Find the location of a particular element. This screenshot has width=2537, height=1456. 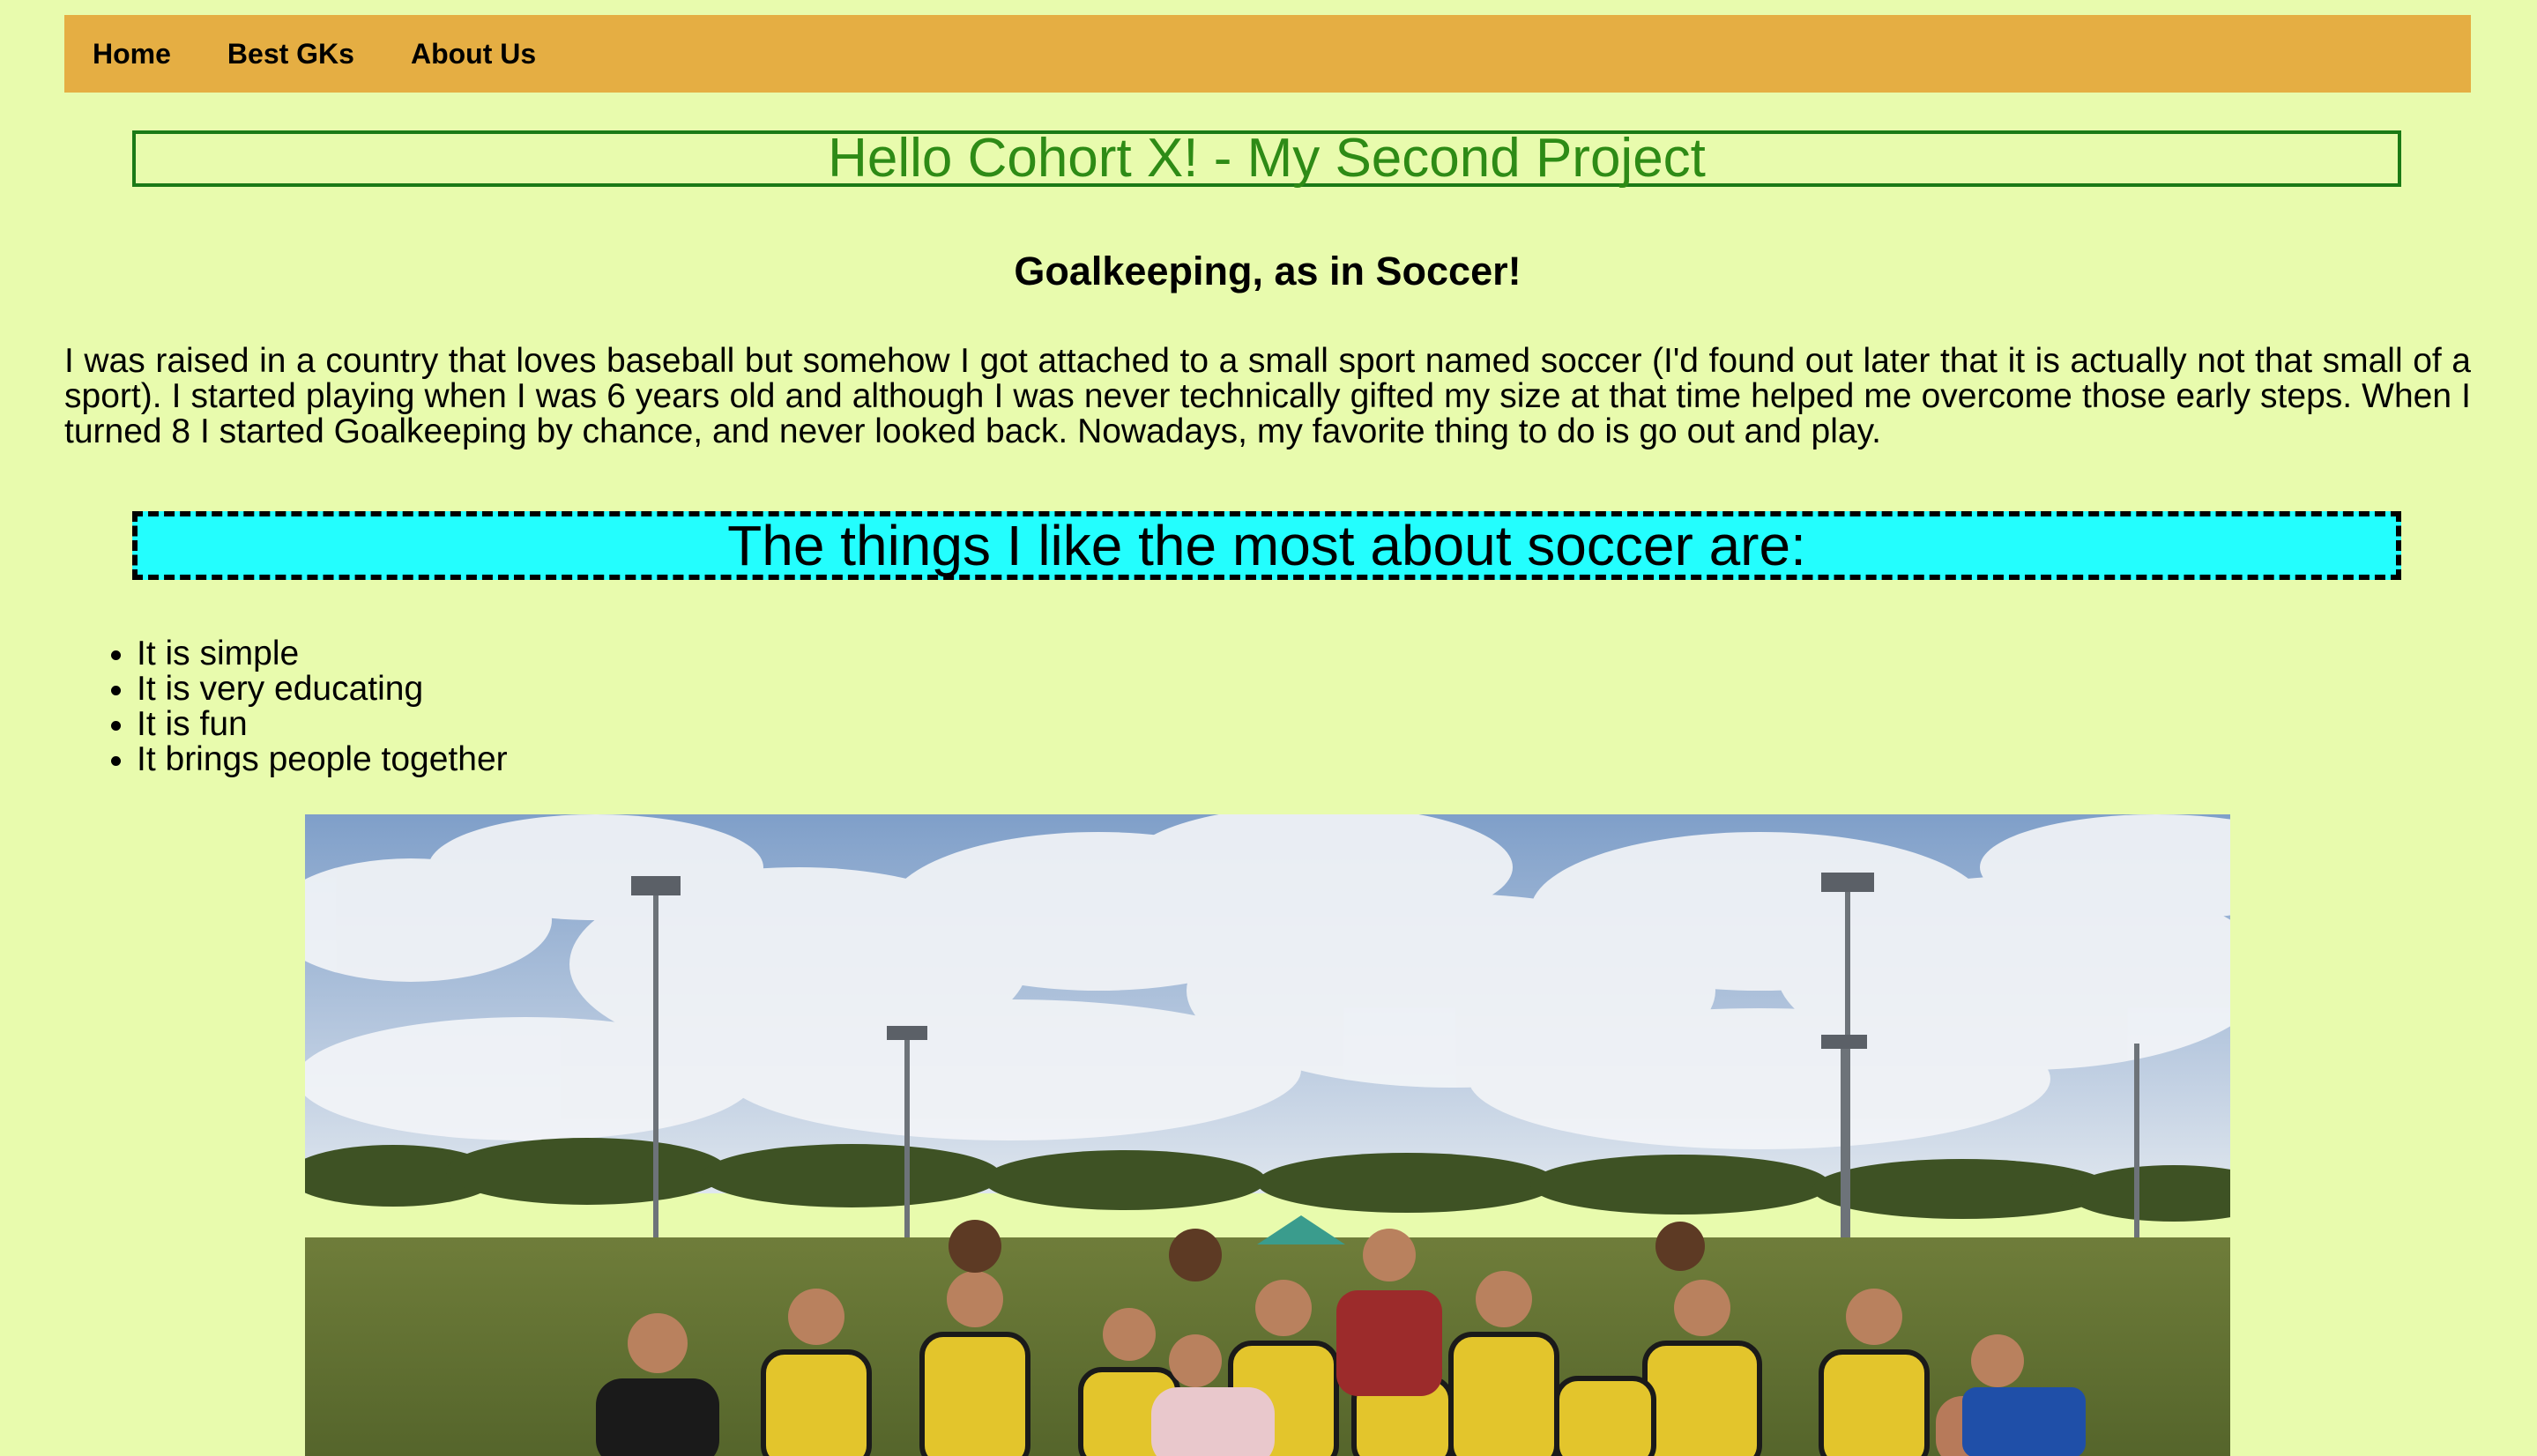

list-item: It brings people together is located at coordinates (322, 759).